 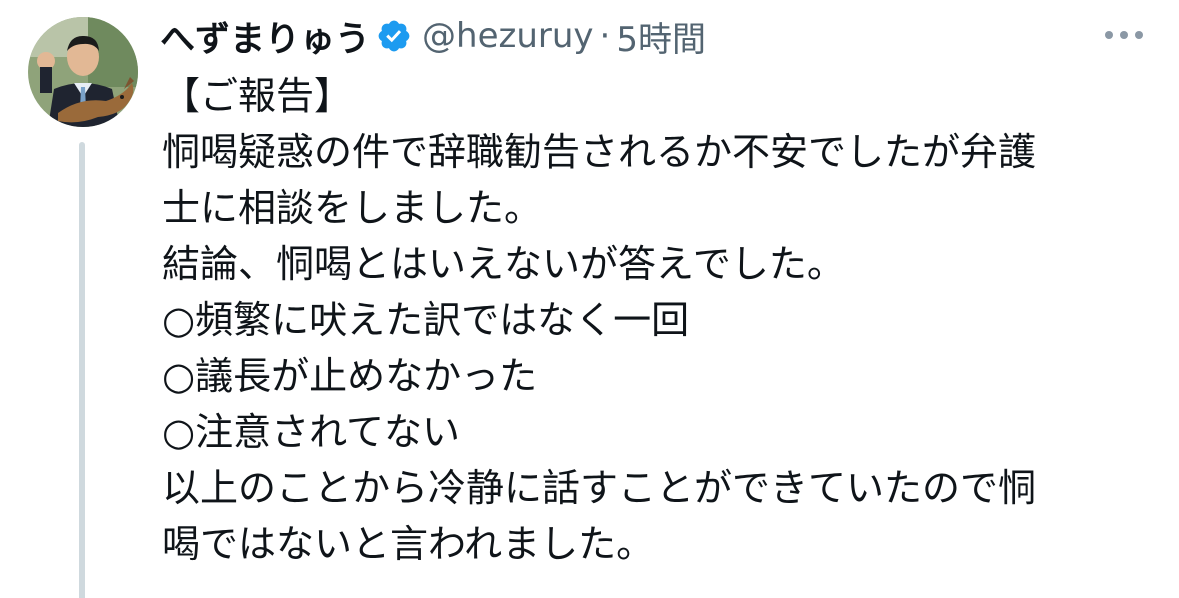 What do you see at coordinates (508, 36) in the screenshot?
I see `user-handle: @hezuruy` at bounding box center [508, 36].